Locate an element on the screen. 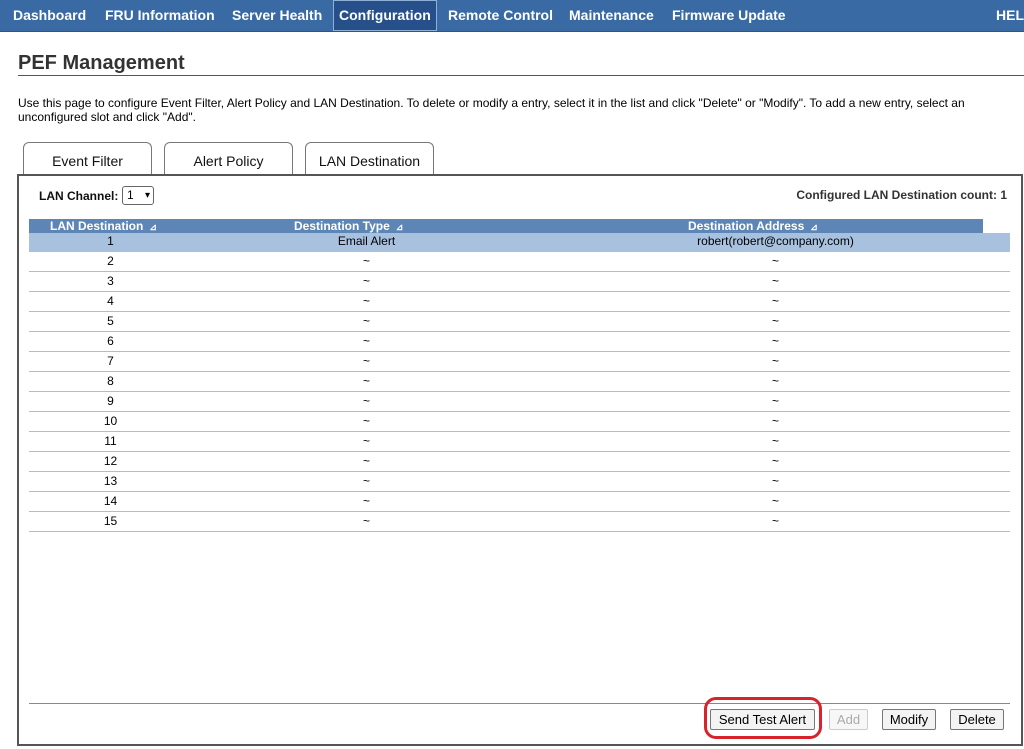 The height and width of the screenshot is (749, 1024). table-row: 3 ~ ~ is located at coordinates (519, 282).